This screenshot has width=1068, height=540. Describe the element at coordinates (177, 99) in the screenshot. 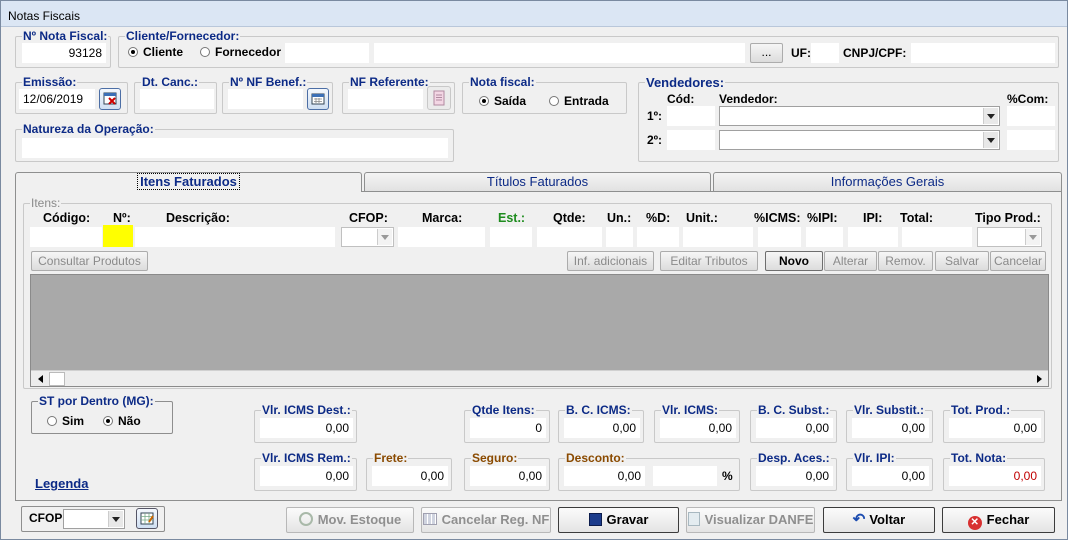

I see `dt-canc-field` at that location.